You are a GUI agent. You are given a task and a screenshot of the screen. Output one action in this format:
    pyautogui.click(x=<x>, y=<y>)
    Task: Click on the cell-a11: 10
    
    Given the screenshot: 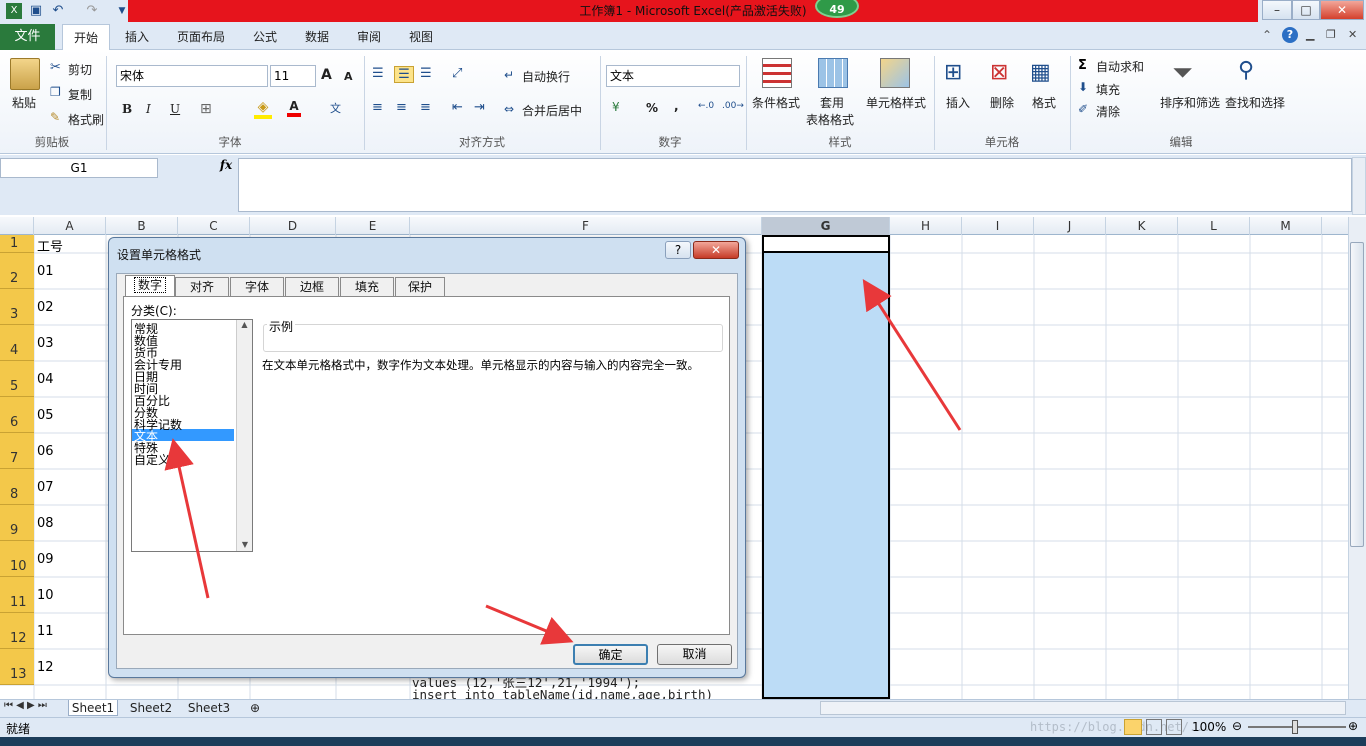 What is the action you would take?
    pyautogui.click(x=45, y=595)
    